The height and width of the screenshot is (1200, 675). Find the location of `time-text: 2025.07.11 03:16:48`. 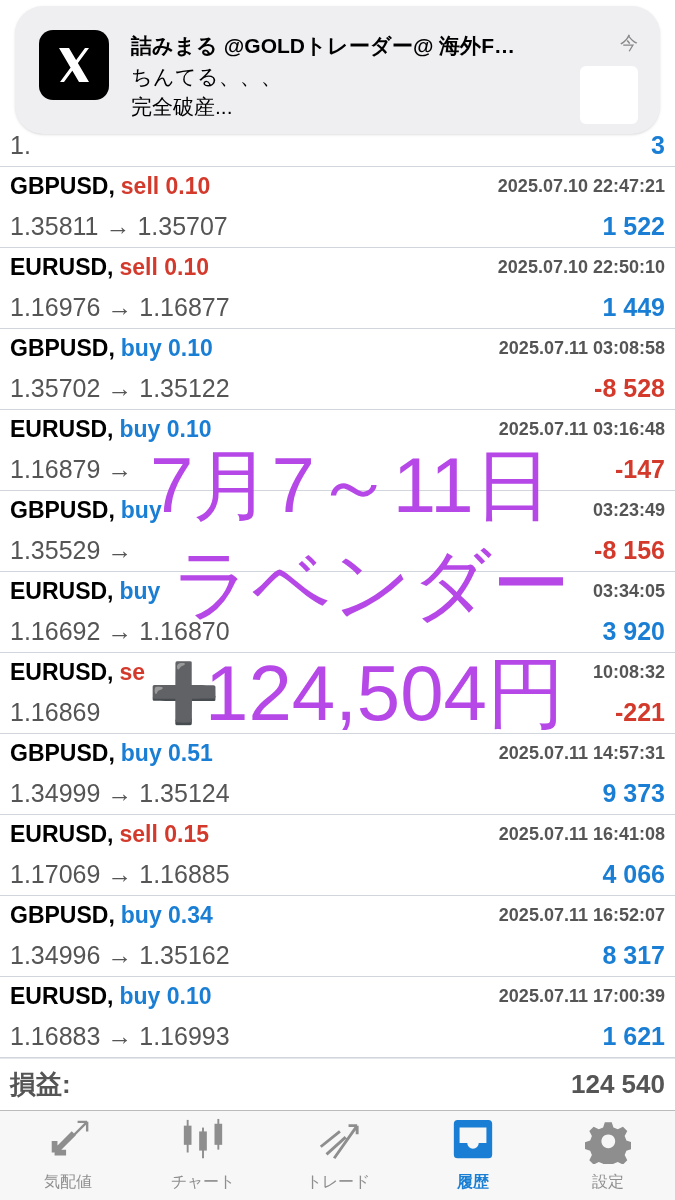

time-text: 2025.07.11 03:16:48 is located at coordinates (581, 429).